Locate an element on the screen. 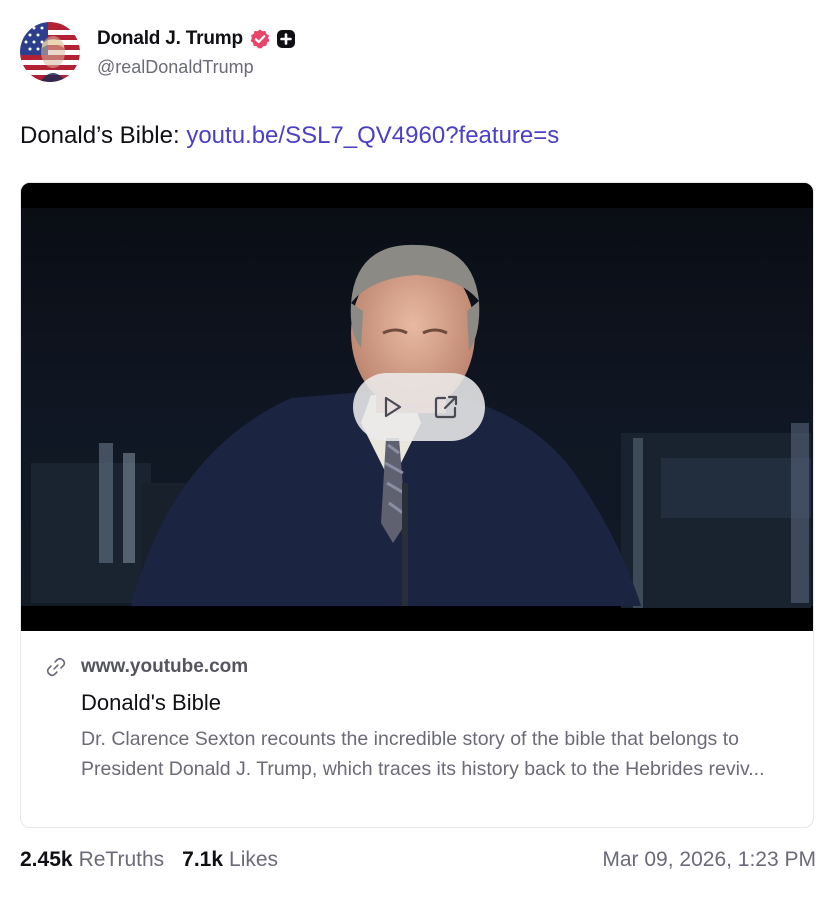 Image resolution: width=840 pixels, height=908 pixels. external-link-icon is located at coordinates (446, 407).